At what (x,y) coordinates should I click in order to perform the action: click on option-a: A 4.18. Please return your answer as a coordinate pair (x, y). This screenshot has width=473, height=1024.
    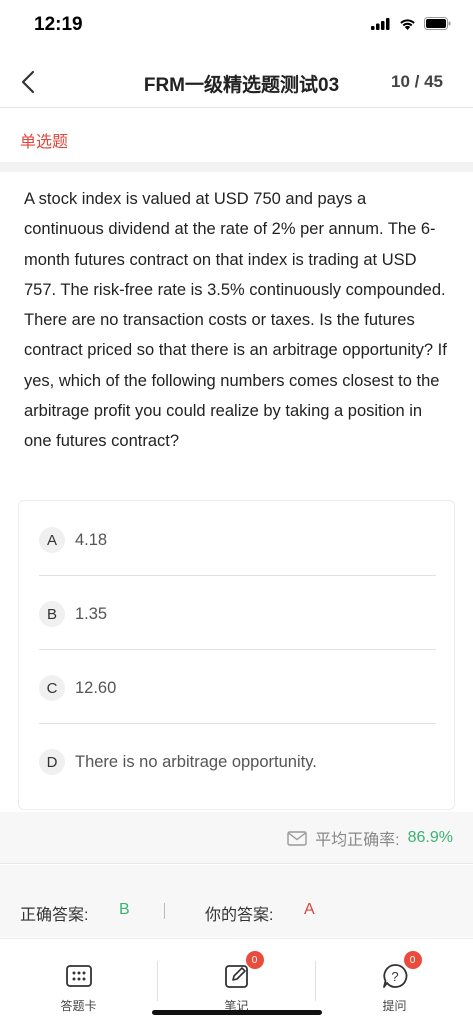
    Looking at the image, I should click on (237, 540).